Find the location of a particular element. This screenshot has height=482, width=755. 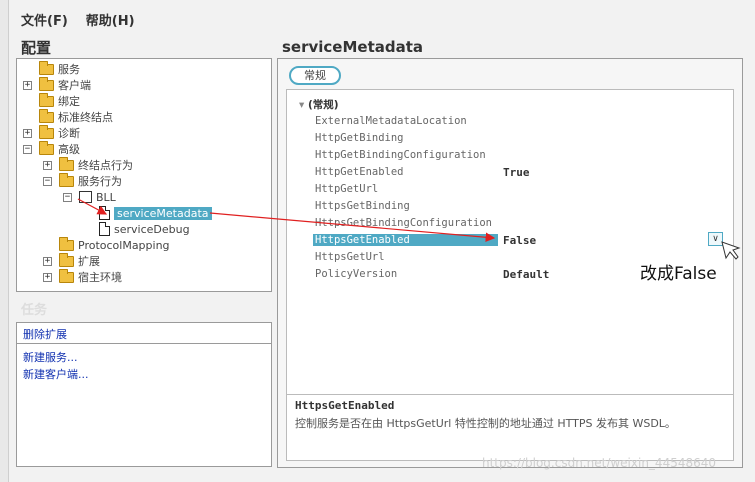

prop-name: HttpsGetUrl is located at coordinates (350, 257).